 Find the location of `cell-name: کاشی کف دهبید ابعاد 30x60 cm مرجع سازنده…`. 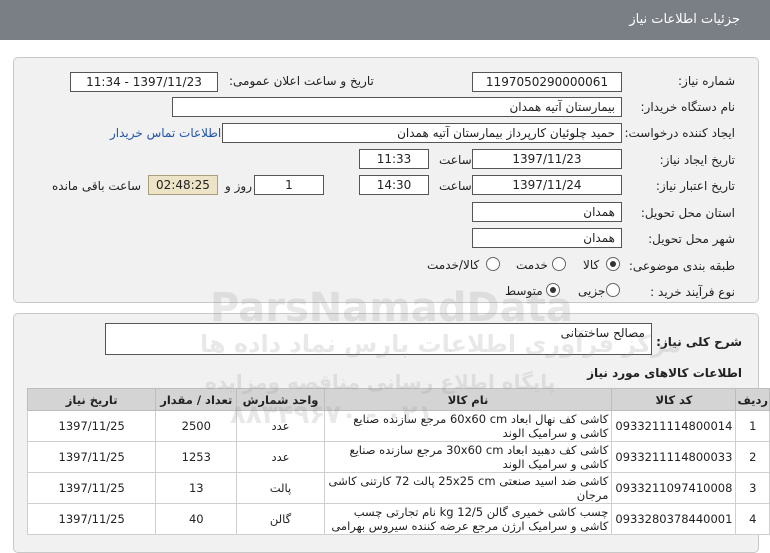

cell-name: کاشی کف دهبید ابعاد 30x60 cm مرجع سازنده… is located at coordinates (468, 457).